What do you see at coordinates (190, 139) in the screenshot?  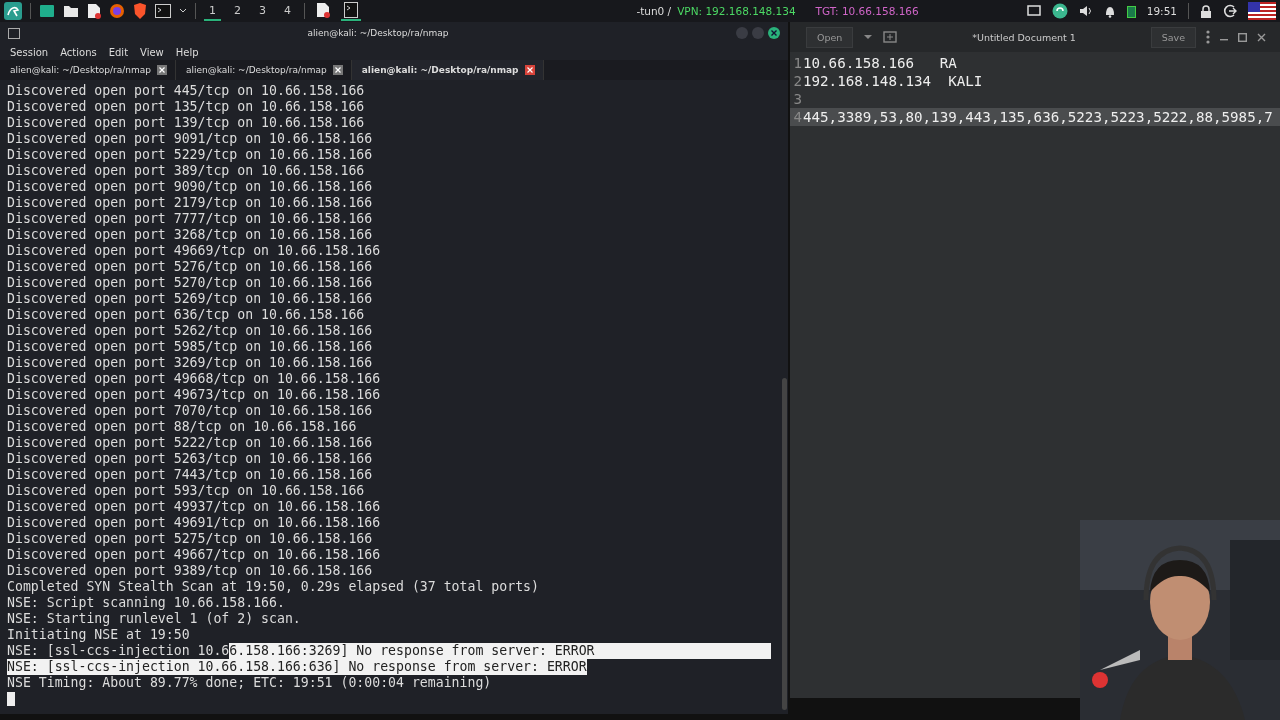 I see `terminal-line: Discovered open port 9091/tcp on 10.66.158.166` at bounding box center [190, 139].